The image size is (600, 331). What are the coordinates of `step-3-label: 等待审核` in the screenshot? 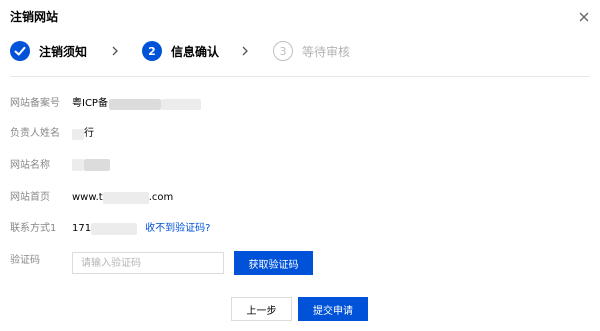 It's located at (326, 51).